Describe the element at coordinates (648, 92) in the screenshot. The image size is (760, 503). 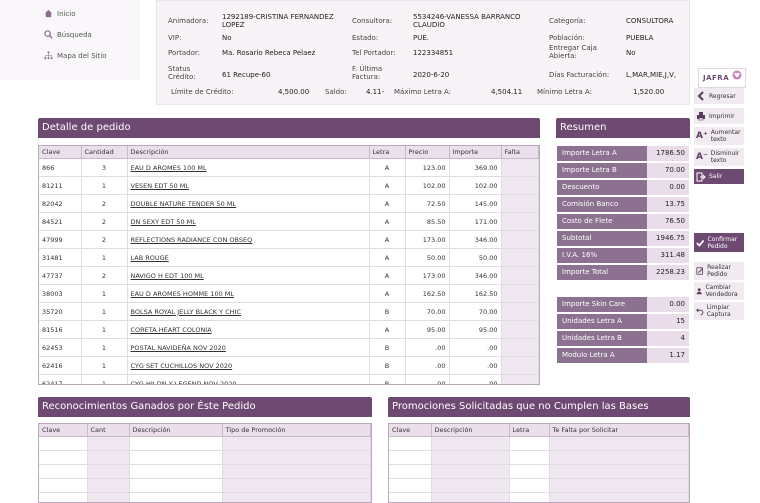
I see `minletra-value: 1,520.00` at that location.